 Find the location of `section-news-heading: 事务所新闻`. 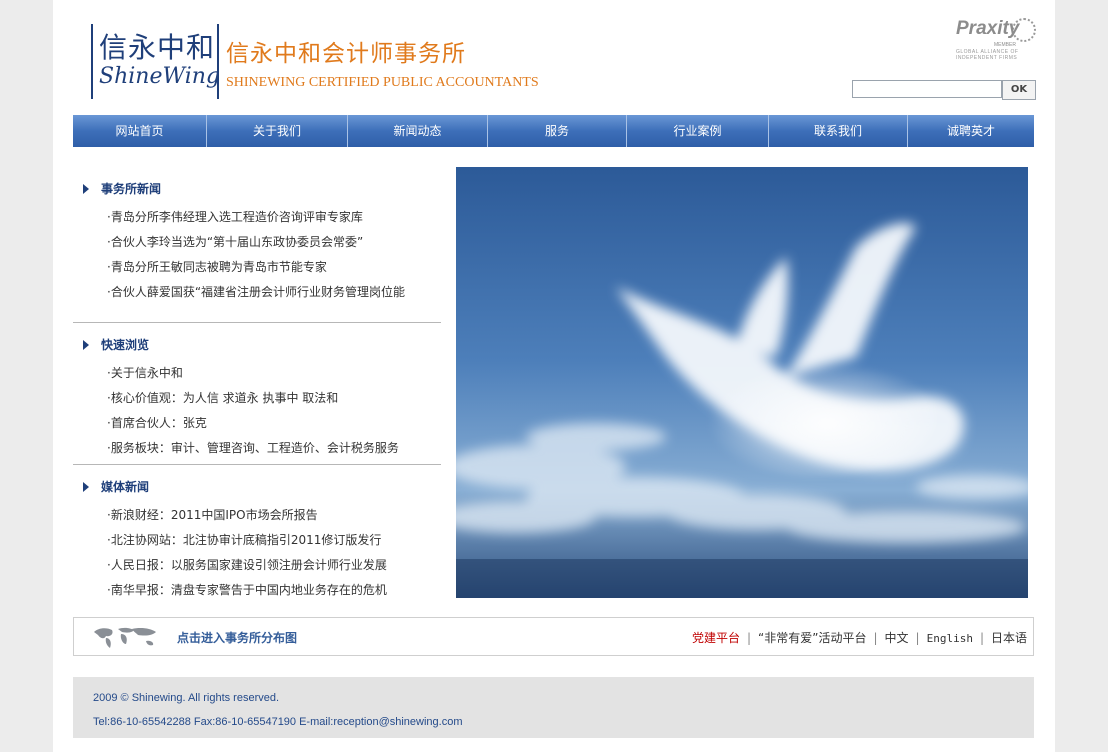

section-news-heading: 事务所新闻 is located at coordinates (122, 188).